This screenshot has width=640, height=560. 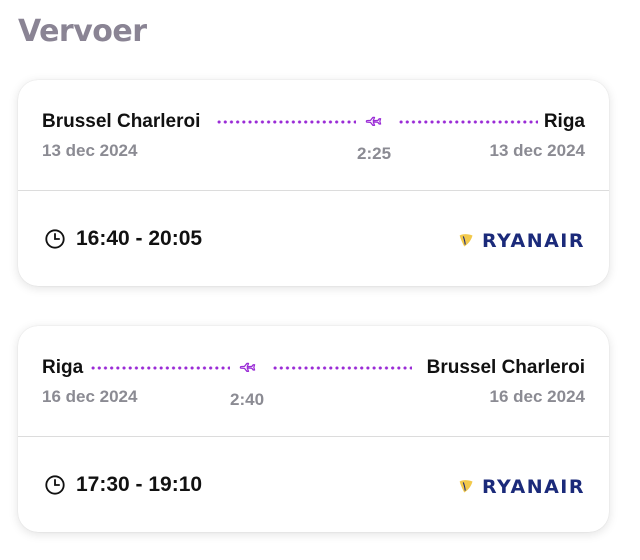 I want to click on flight-duration: 2:25, so click(x=374, y=153).